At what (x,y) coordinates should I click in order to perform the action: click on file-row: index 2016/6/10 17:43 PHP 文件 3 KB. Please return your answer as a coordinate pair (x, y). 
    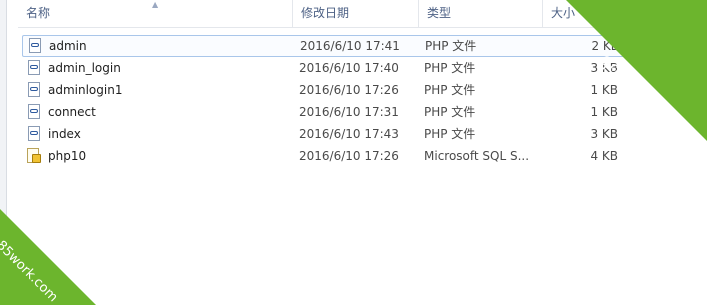
    Looking at the image, I should click on (323, 134).